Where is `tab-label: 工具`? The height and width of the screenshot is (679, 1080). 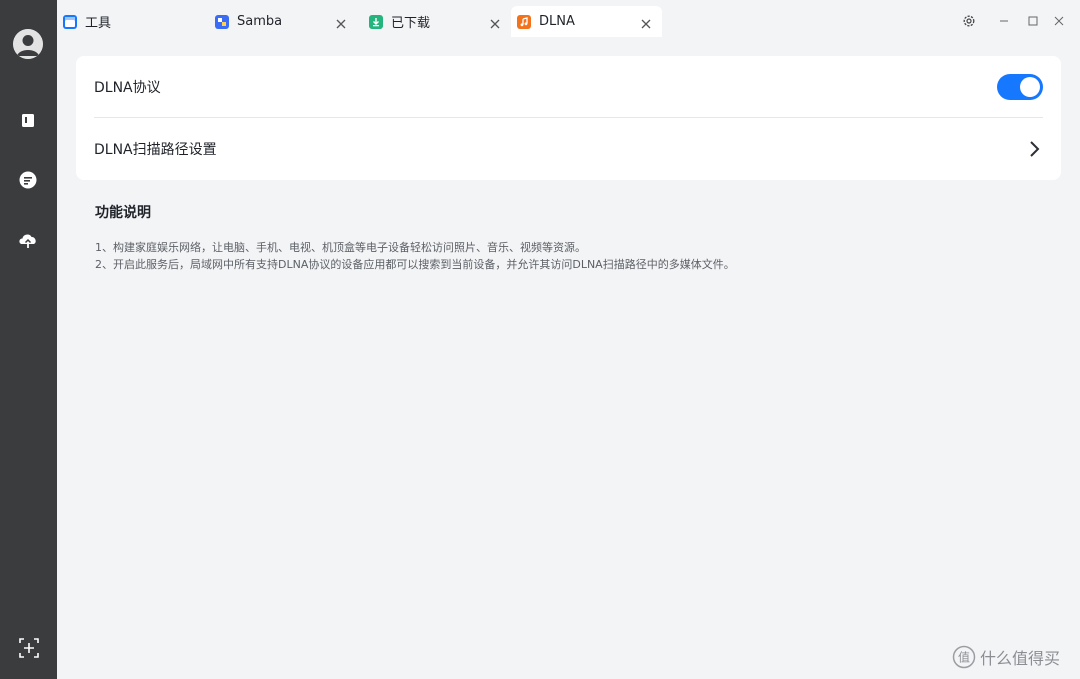 tab-label: 工具 is located at coordinates (98, 23).